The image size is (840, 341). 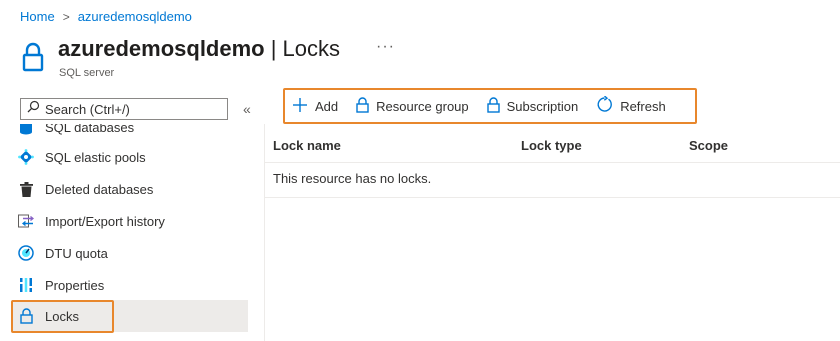 I want to click on resource-name: azuredemosqldemo, so click(x=161, y=48).